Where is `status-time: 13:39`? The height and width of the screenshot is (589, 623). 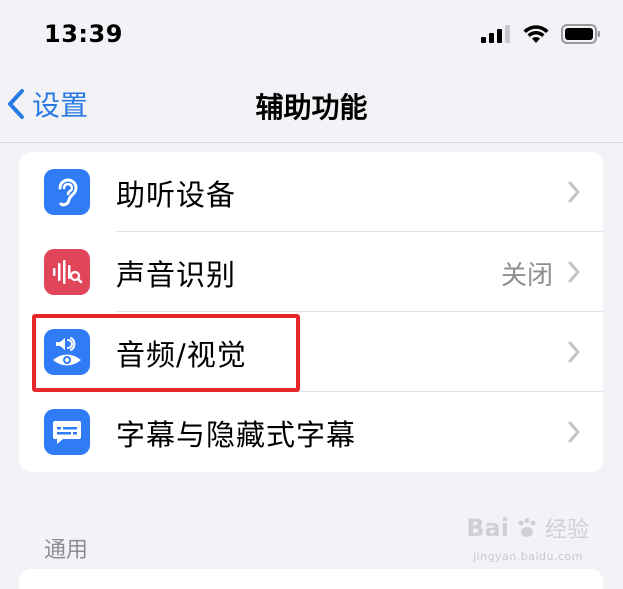
status-time: 13:39 is located at coordinates (83, 34).